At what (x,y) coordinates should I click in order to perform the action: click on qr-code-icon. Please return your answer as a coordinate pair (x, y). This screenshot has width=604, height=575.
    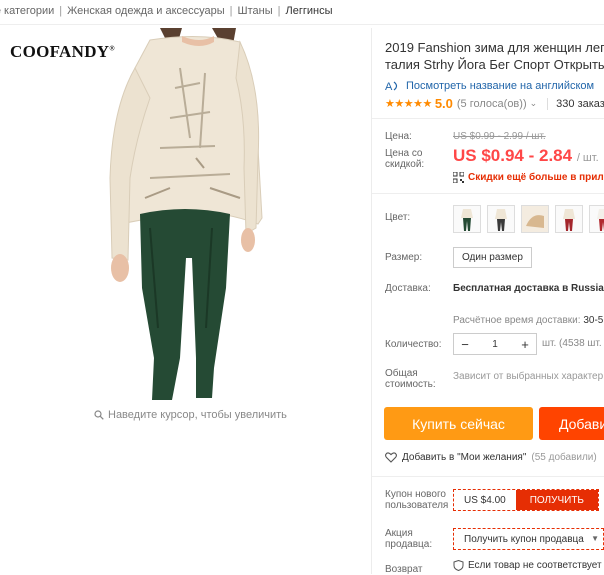
    Looking at the image, I should click on (458, 177).